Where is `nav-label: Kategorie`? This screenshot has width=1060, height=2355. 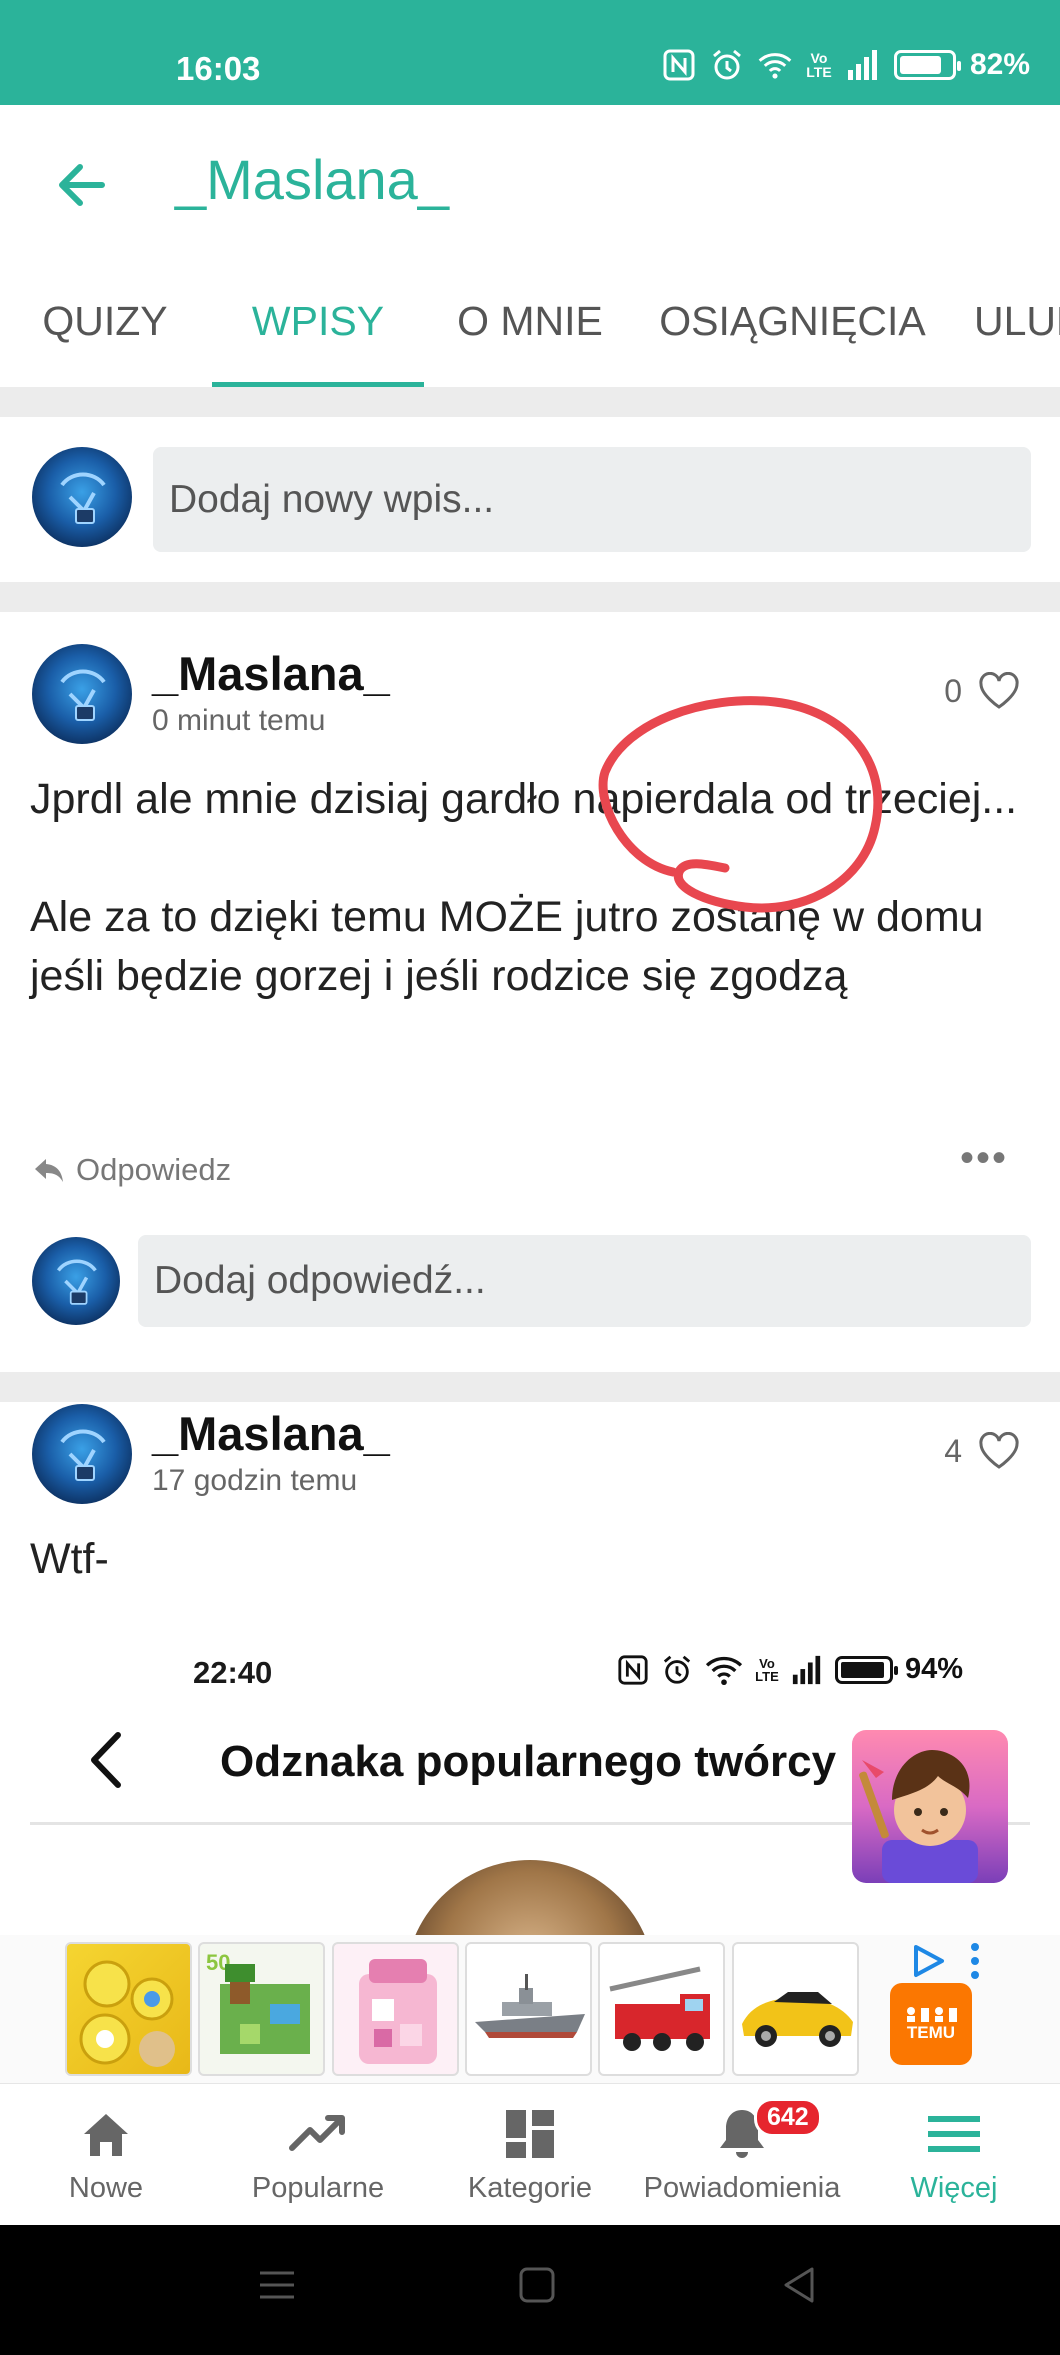
nav-label: Kategorie is located at coordinates (530, 2188).